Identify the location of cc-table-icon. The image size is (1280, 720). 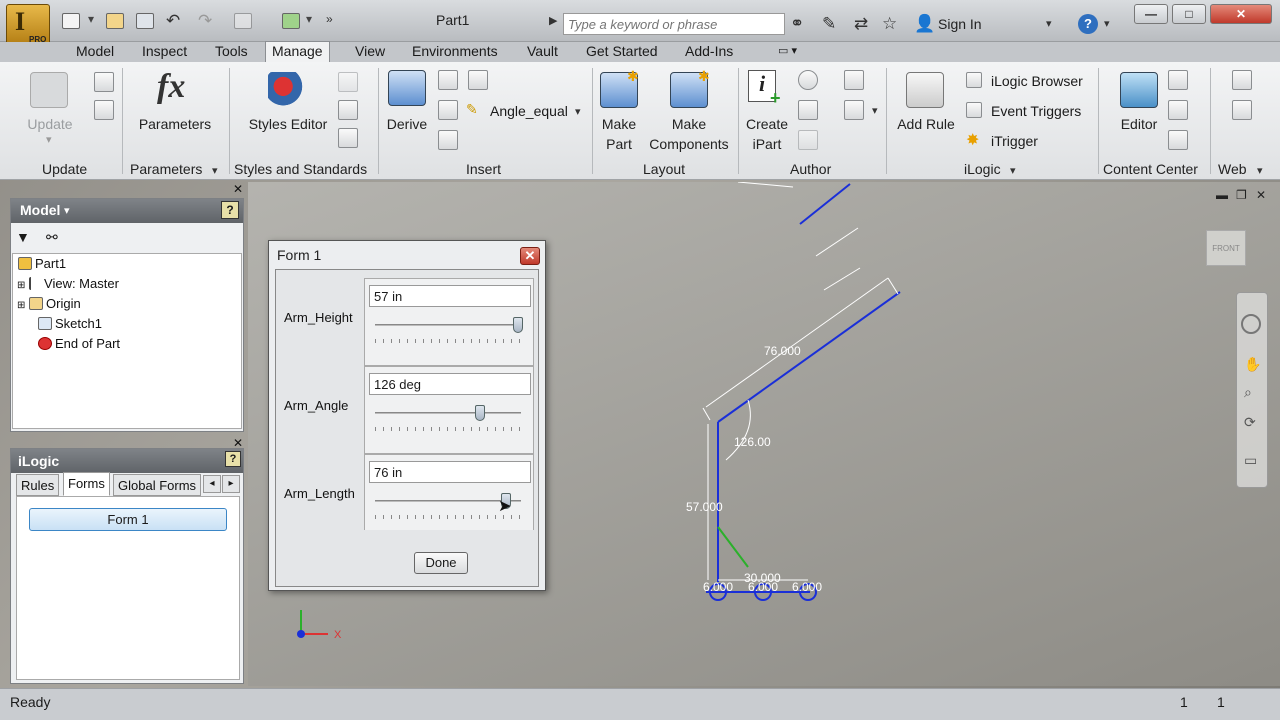
(1178, 140).